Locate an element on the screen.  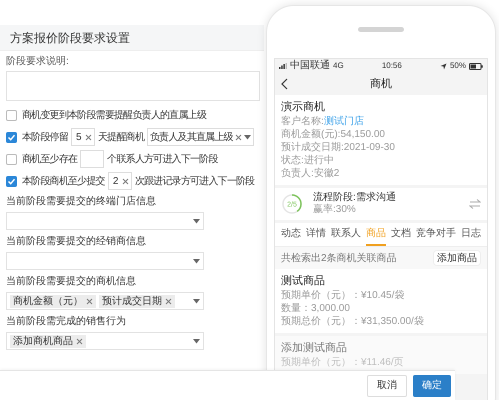
back-icon is located at coordinates (284, 84).